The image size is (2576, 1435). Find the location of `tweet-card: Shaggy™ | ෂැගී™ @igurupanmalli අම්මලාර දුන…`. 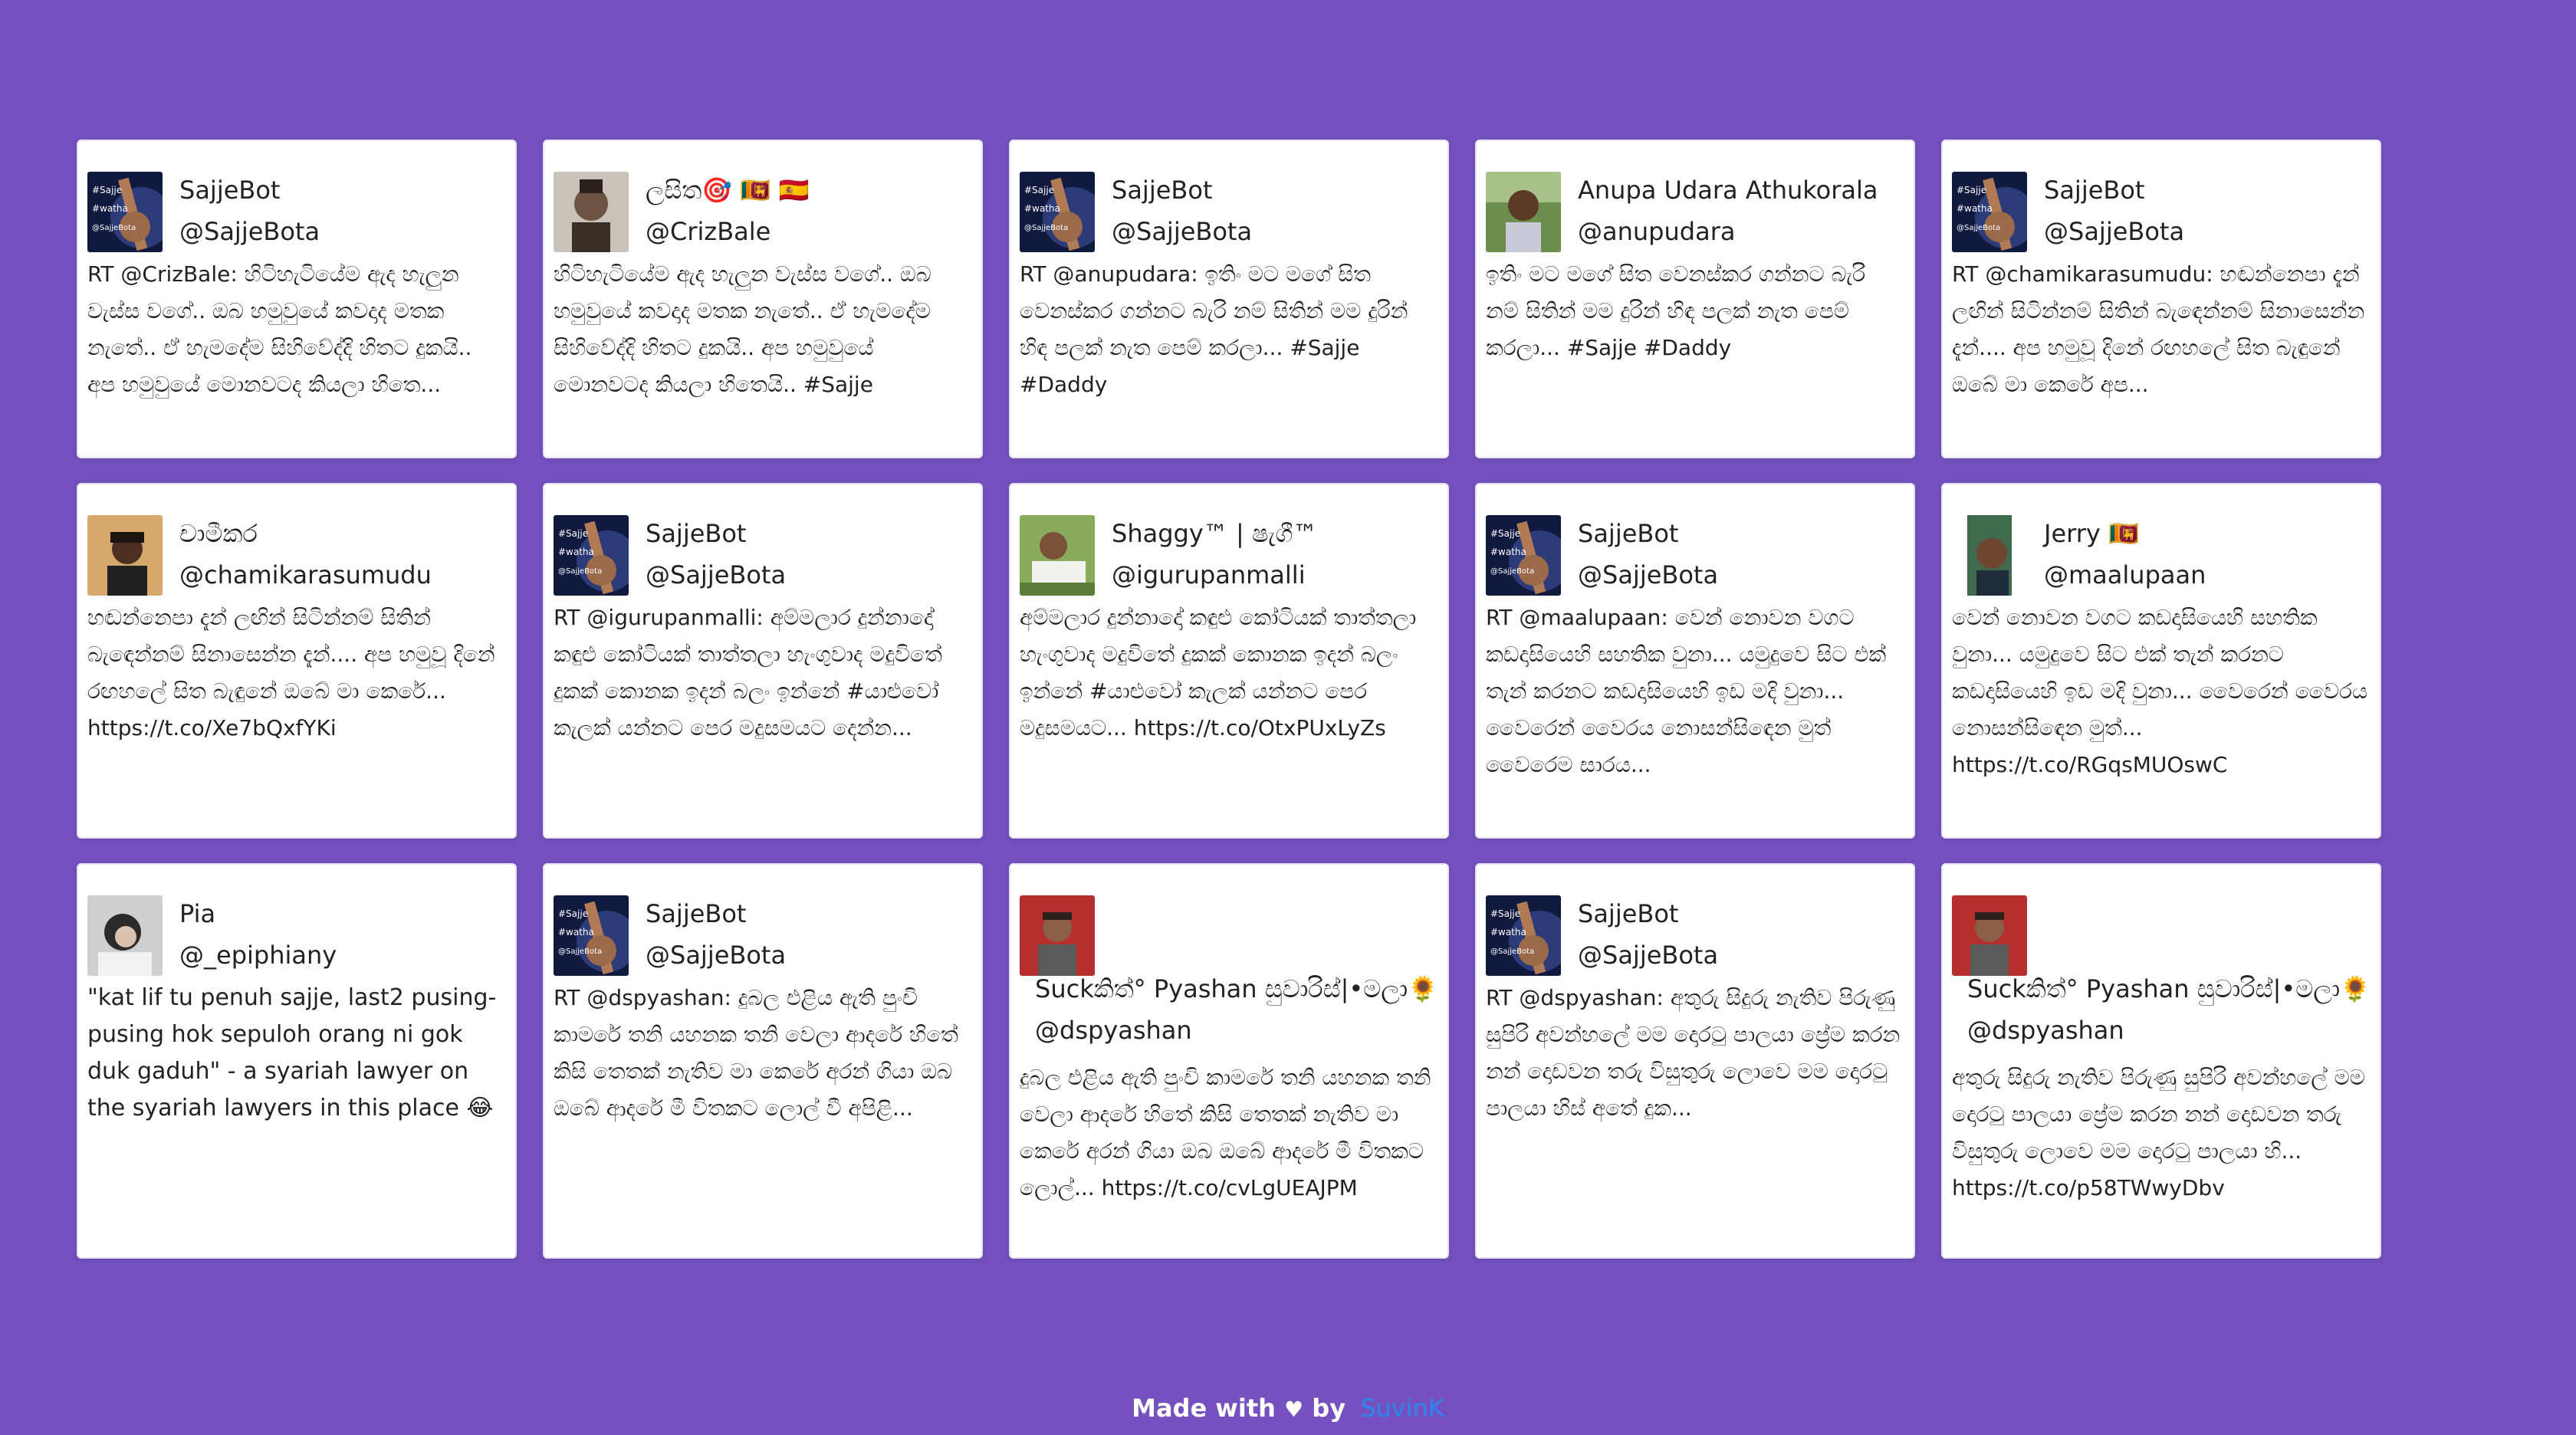

tweet-card: Shaggy™ | ෂැගී™ @igurupanmalli අම්මලාර දුන… is located at coordinates (1229, 661).